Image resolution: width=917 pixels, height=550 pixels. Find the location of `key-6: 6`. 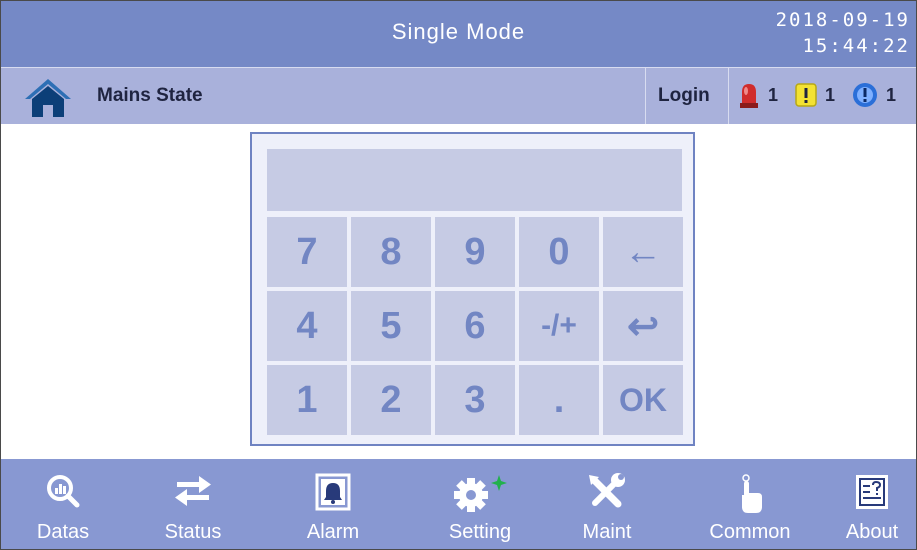

key-6: 6 is located at coordinates (475, 326).